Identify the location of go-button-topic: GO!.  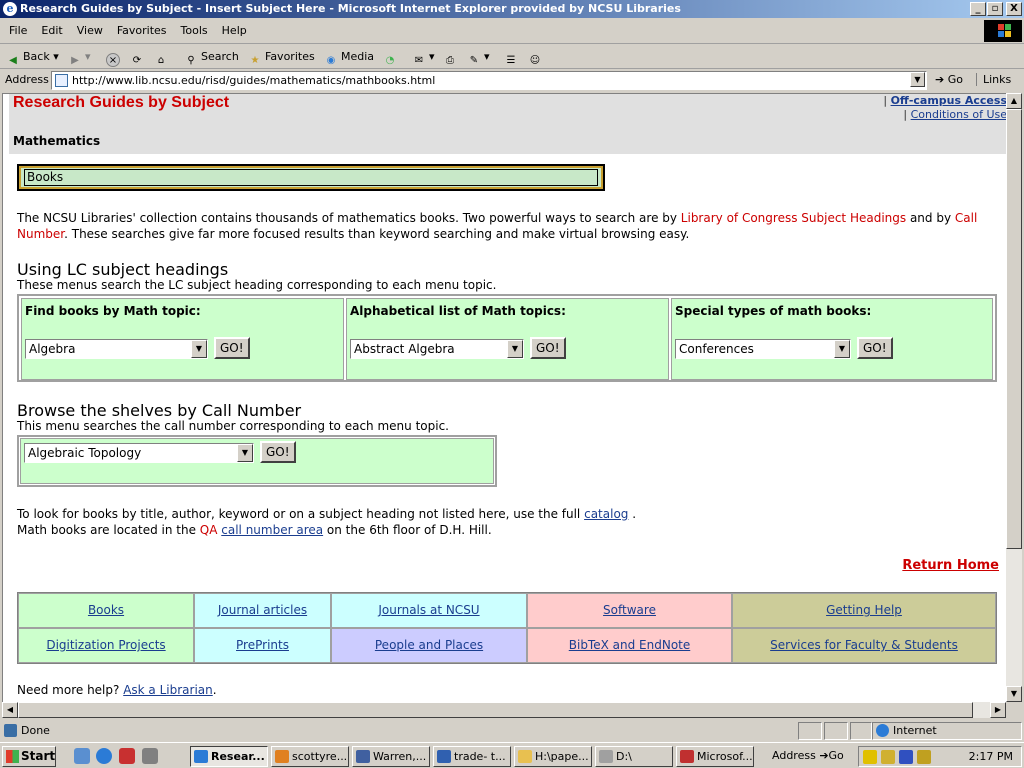
(232, 348).